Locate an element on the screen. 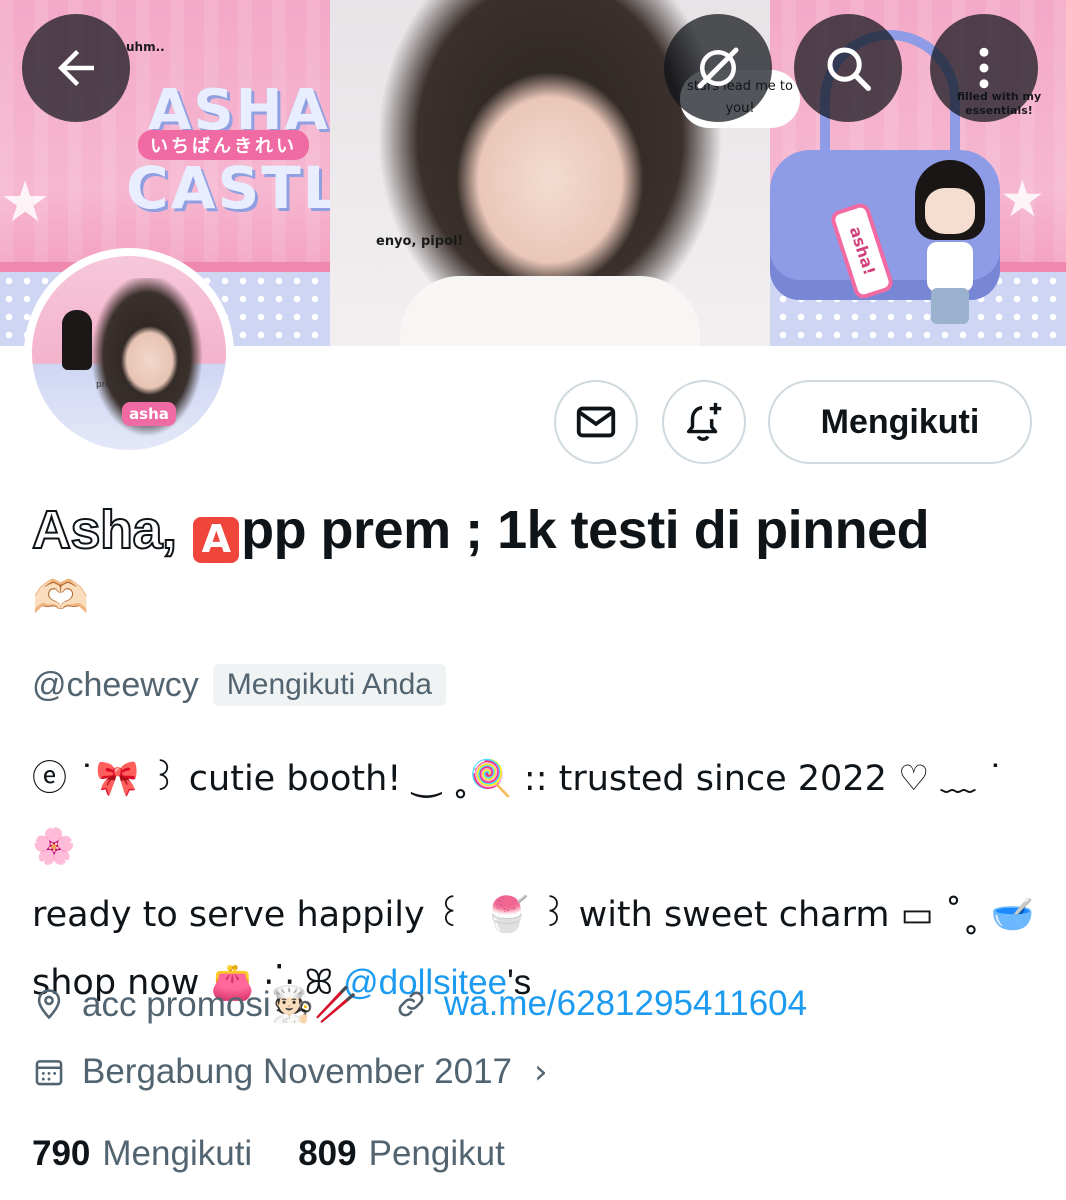 This screenshot has width=1066, height=1200. link-icon is located at coordinates (411, 1004).